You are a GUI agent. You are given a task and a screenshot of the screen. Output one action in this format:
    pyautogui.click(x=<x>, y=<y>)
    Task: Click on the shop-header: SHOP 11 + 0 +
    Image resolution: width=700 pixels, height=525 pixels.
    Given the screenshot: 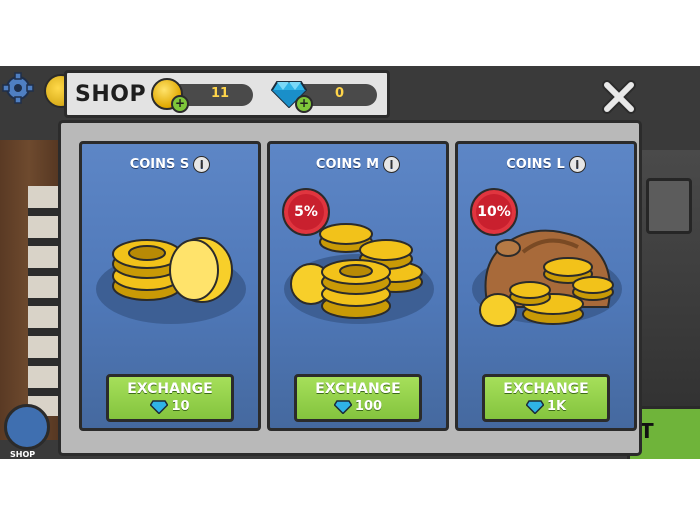 What is the action you would take?
    pyautogui.click(x=227, y=94)
    